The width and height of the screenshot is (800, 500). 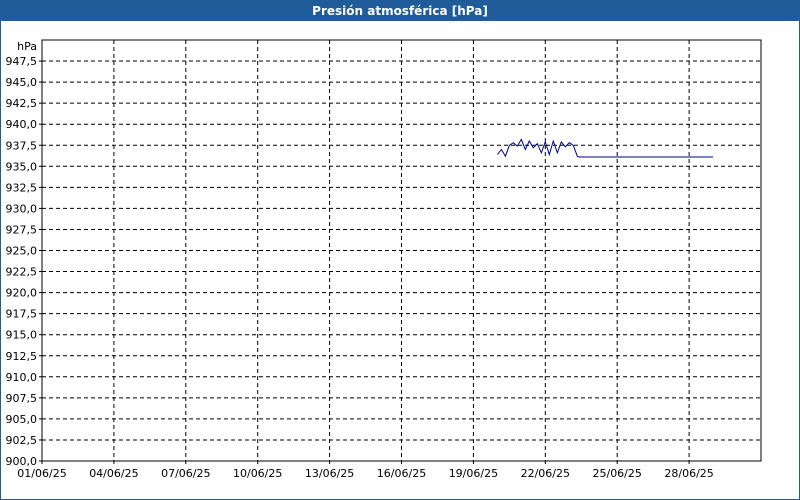 I want to click on y-tick-label: 945,0, so click(x=22, y=82).